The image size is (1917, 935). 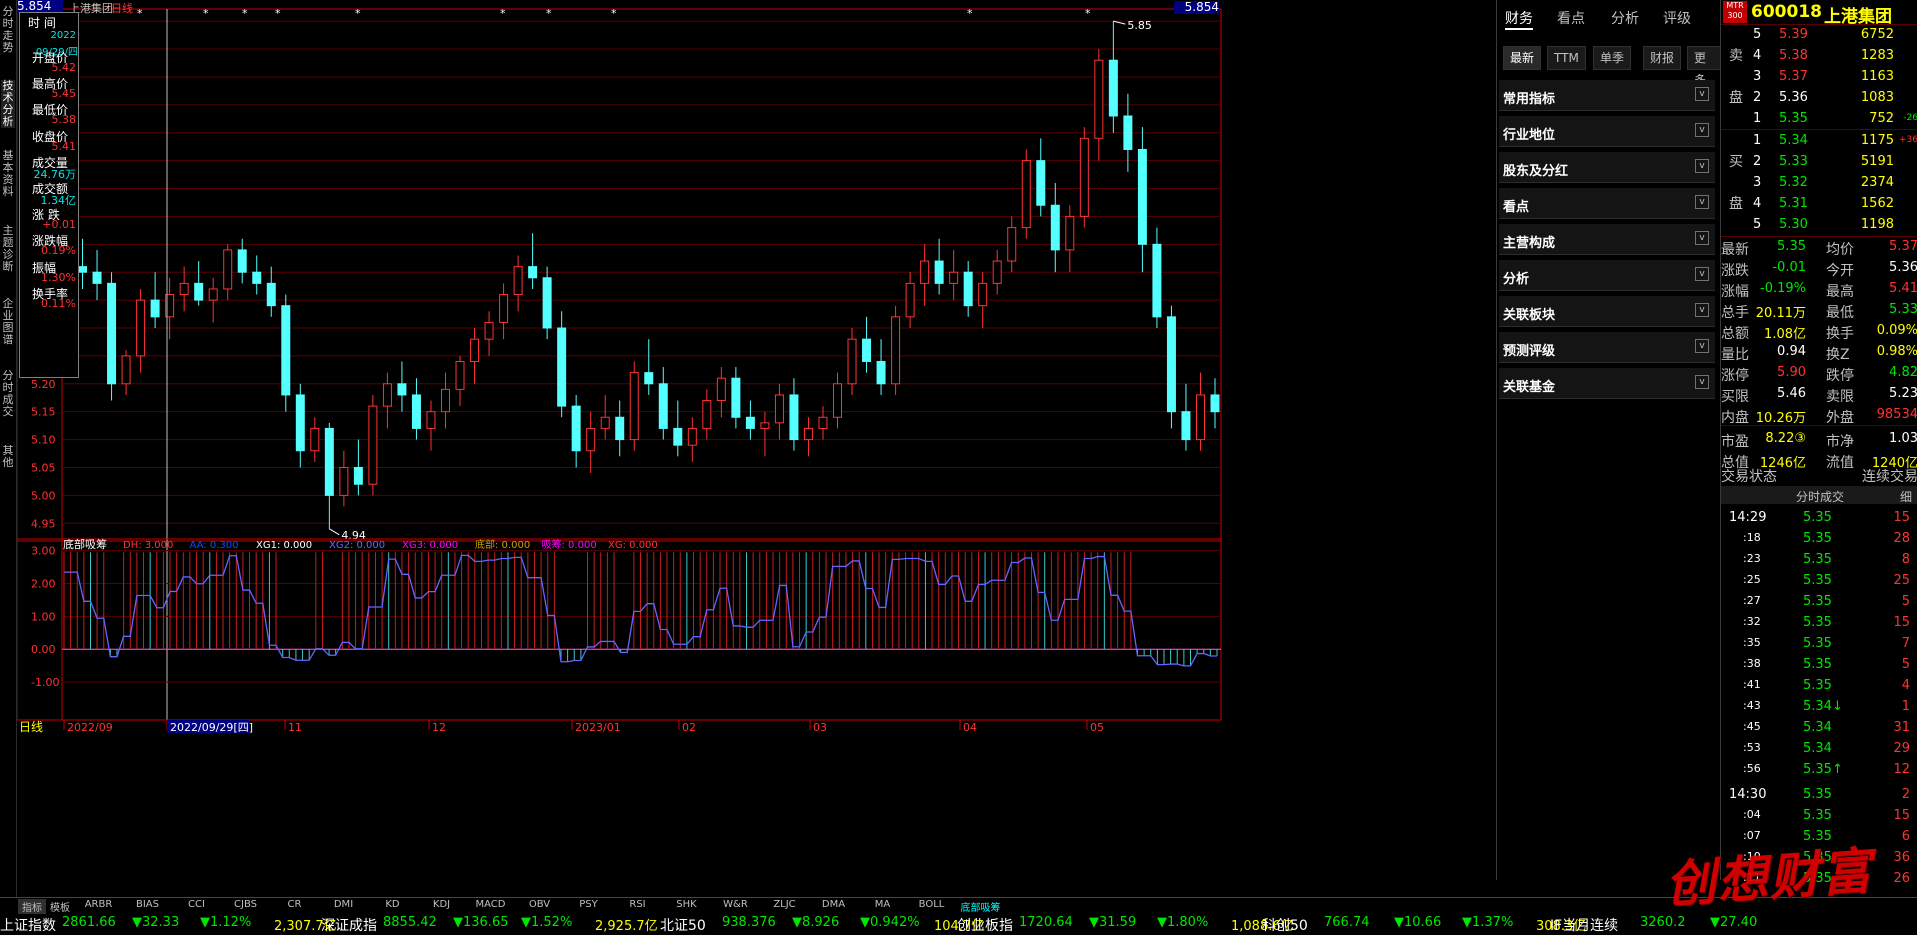 What do you see at coordinates (1519, 19) in the screenshot?
I see `panel-tab-0: 财务` at bounding box center [1519, 19].